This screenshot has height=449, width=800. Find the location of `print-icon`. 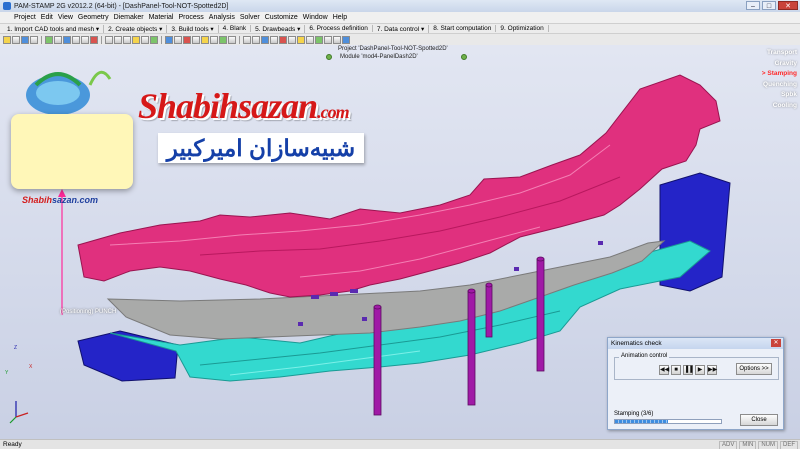

print-icon is located at coordinates (34, 39).